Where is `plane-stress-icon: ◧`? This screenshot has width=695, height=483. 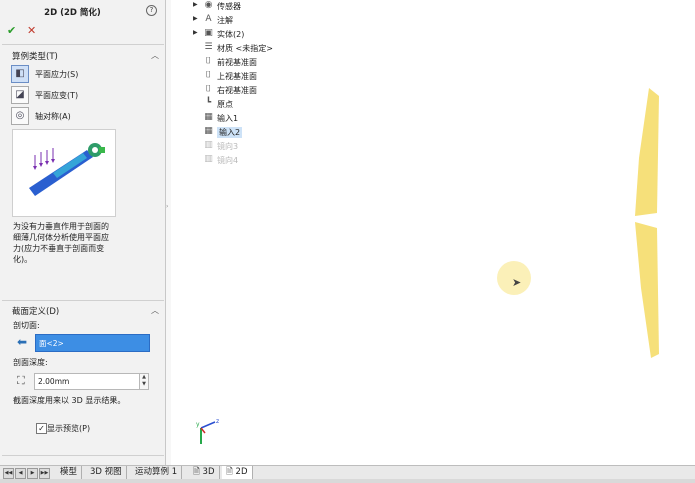
plane-stress-icon: ◧ is located at coordinates (20, 74).